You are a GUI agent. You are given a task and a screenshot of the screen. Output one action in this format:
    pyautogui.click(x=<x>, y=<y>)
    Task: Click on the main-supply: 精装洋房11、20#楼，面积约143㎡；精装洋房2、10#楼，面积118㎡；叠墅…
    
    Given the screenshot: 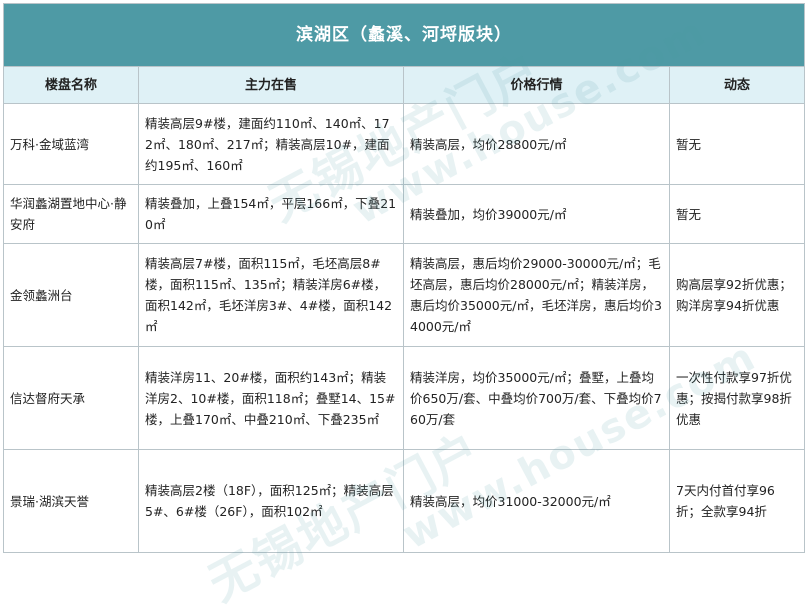 What is the action you would take?
    pyautogui.click(x=271, y=398)
    